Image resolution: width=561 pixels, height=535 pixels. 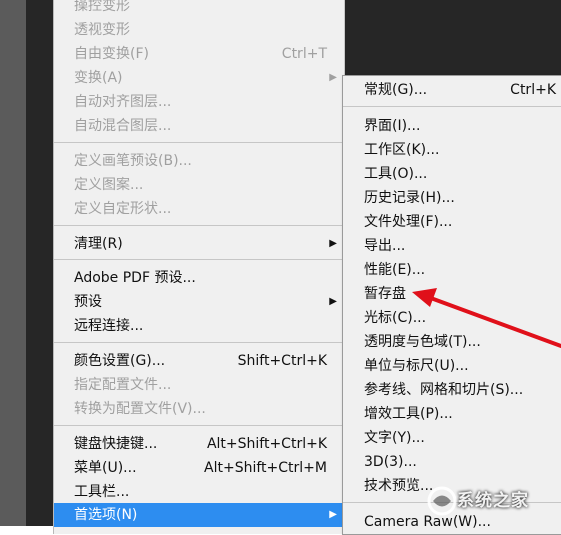 What do you see at coordinates (486, 318) in the screenshot?
I see `annotation-arrow-icon` at bounding box center [486, 318].